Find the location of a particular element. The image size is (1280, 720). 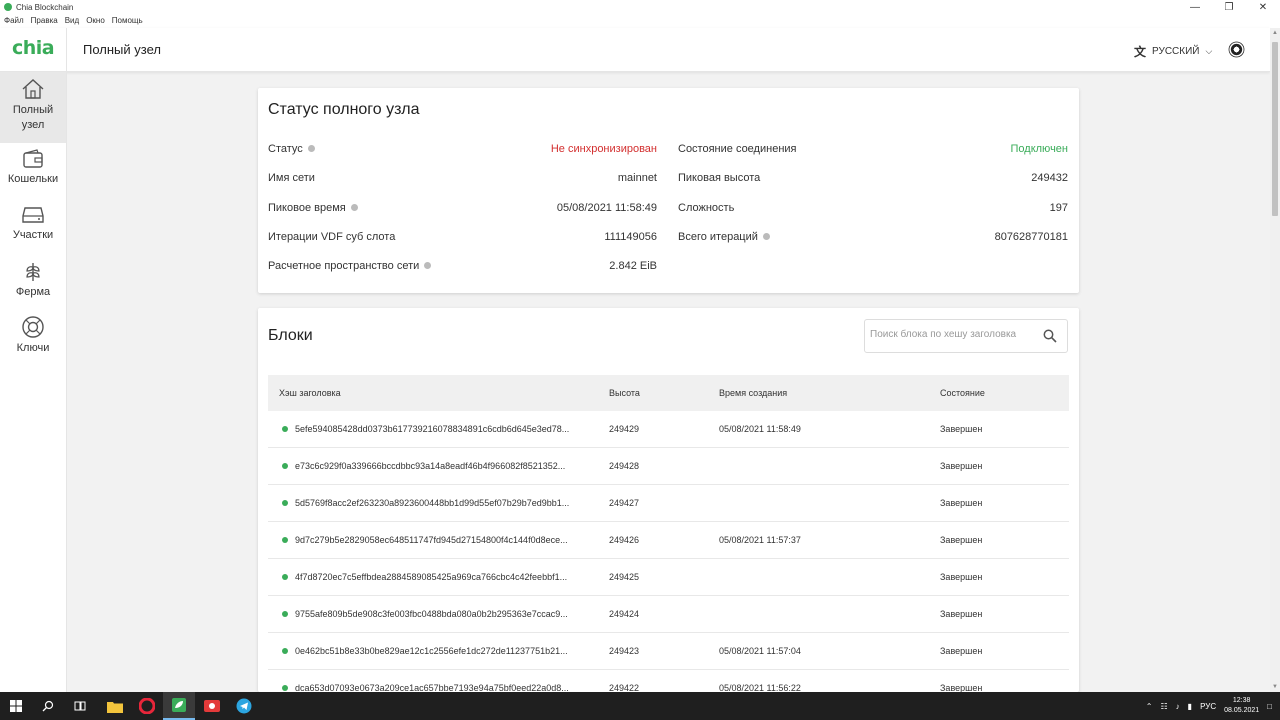

task-view-icon is located at coordinates (80, 706).